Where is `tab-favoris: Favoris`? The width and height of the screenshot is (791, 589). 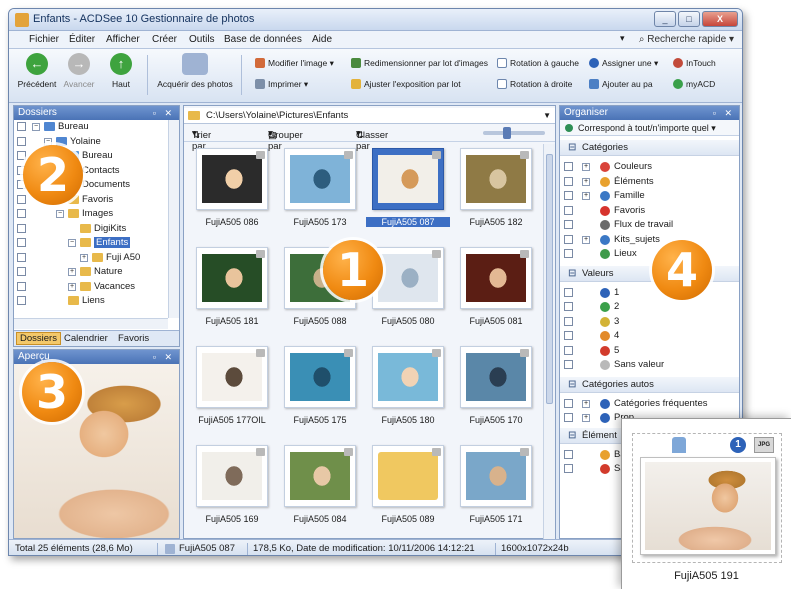 tab-favoris: Favoris is located at coordinates (133, 338).